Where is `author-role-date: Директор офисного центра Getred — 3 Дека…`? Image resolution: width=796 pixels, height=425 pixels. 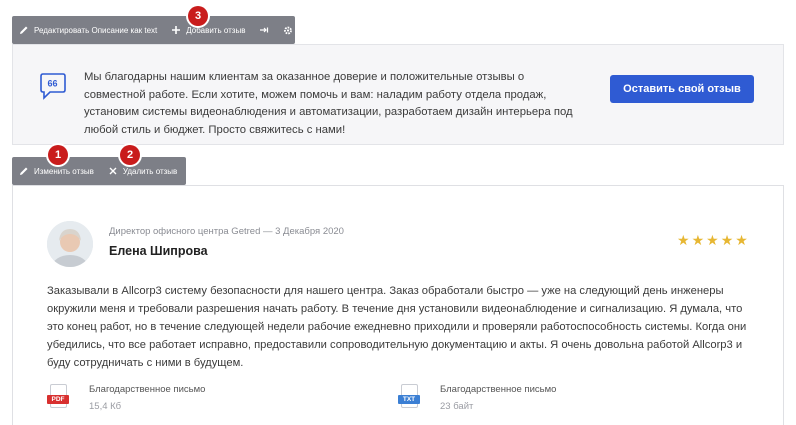
author-role-date: Директор офисного центра Getred — 3 Дека… is located at coordinates (226, 231).